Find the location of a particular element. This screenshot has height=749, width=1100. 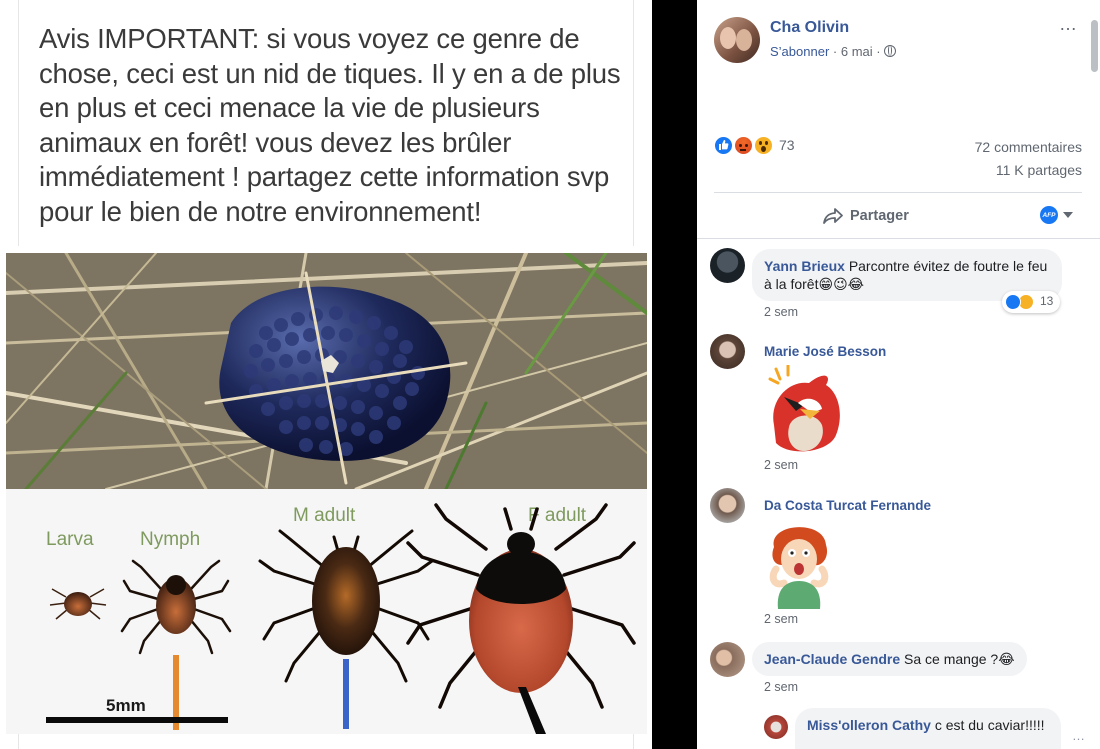

globe-icon is located at coordinates (890, 51).